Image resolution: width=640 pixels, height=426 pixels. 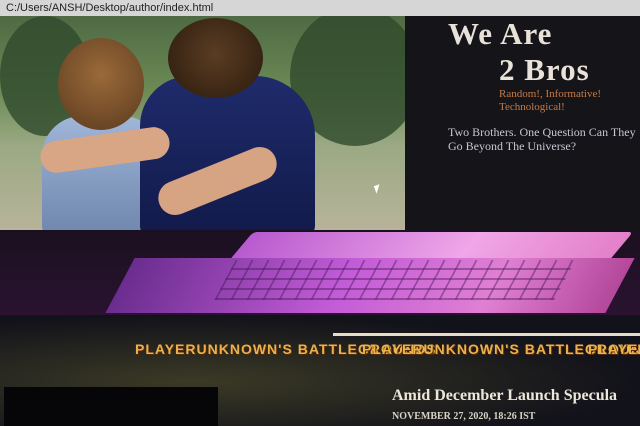 What do you see at coordinates (500, 33) in the screenshot?
I see `page-title-line1: We Are` at bounding box center [500, 33].